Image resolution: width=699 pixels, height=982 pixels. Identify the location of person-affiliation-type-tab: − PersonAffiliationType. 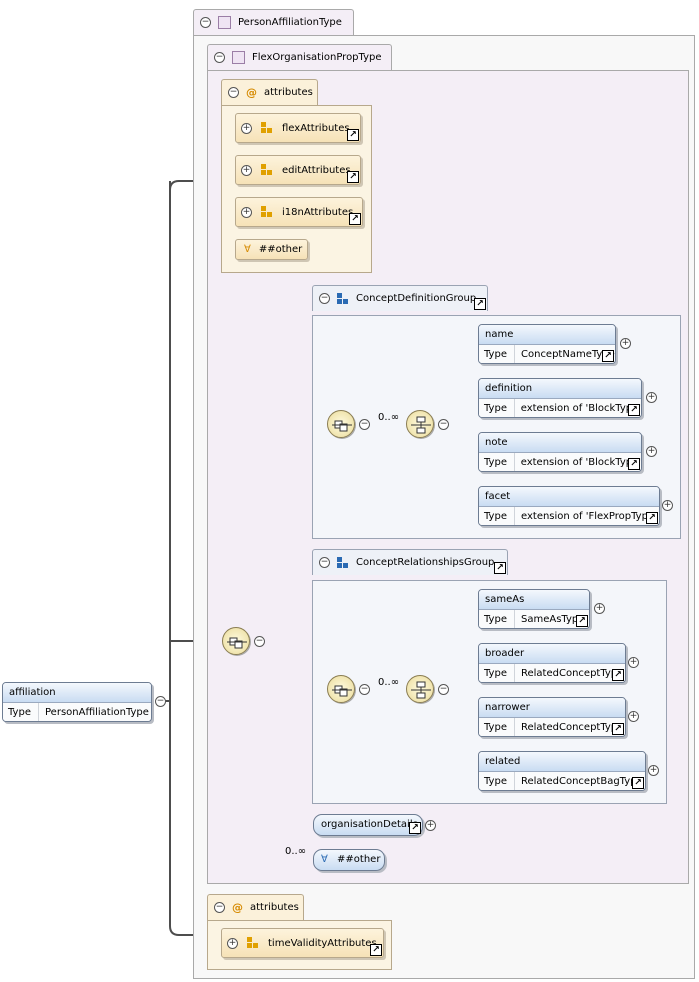
(273, 22).